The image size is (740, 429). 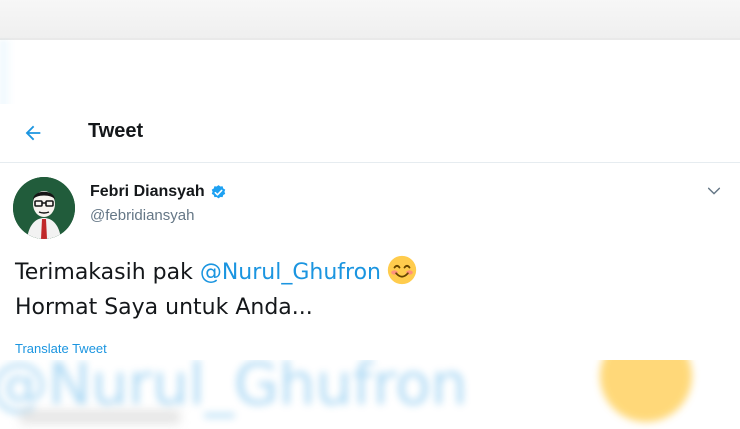 I want to click on blurred-text-smudge, so click(x=100, y=417).